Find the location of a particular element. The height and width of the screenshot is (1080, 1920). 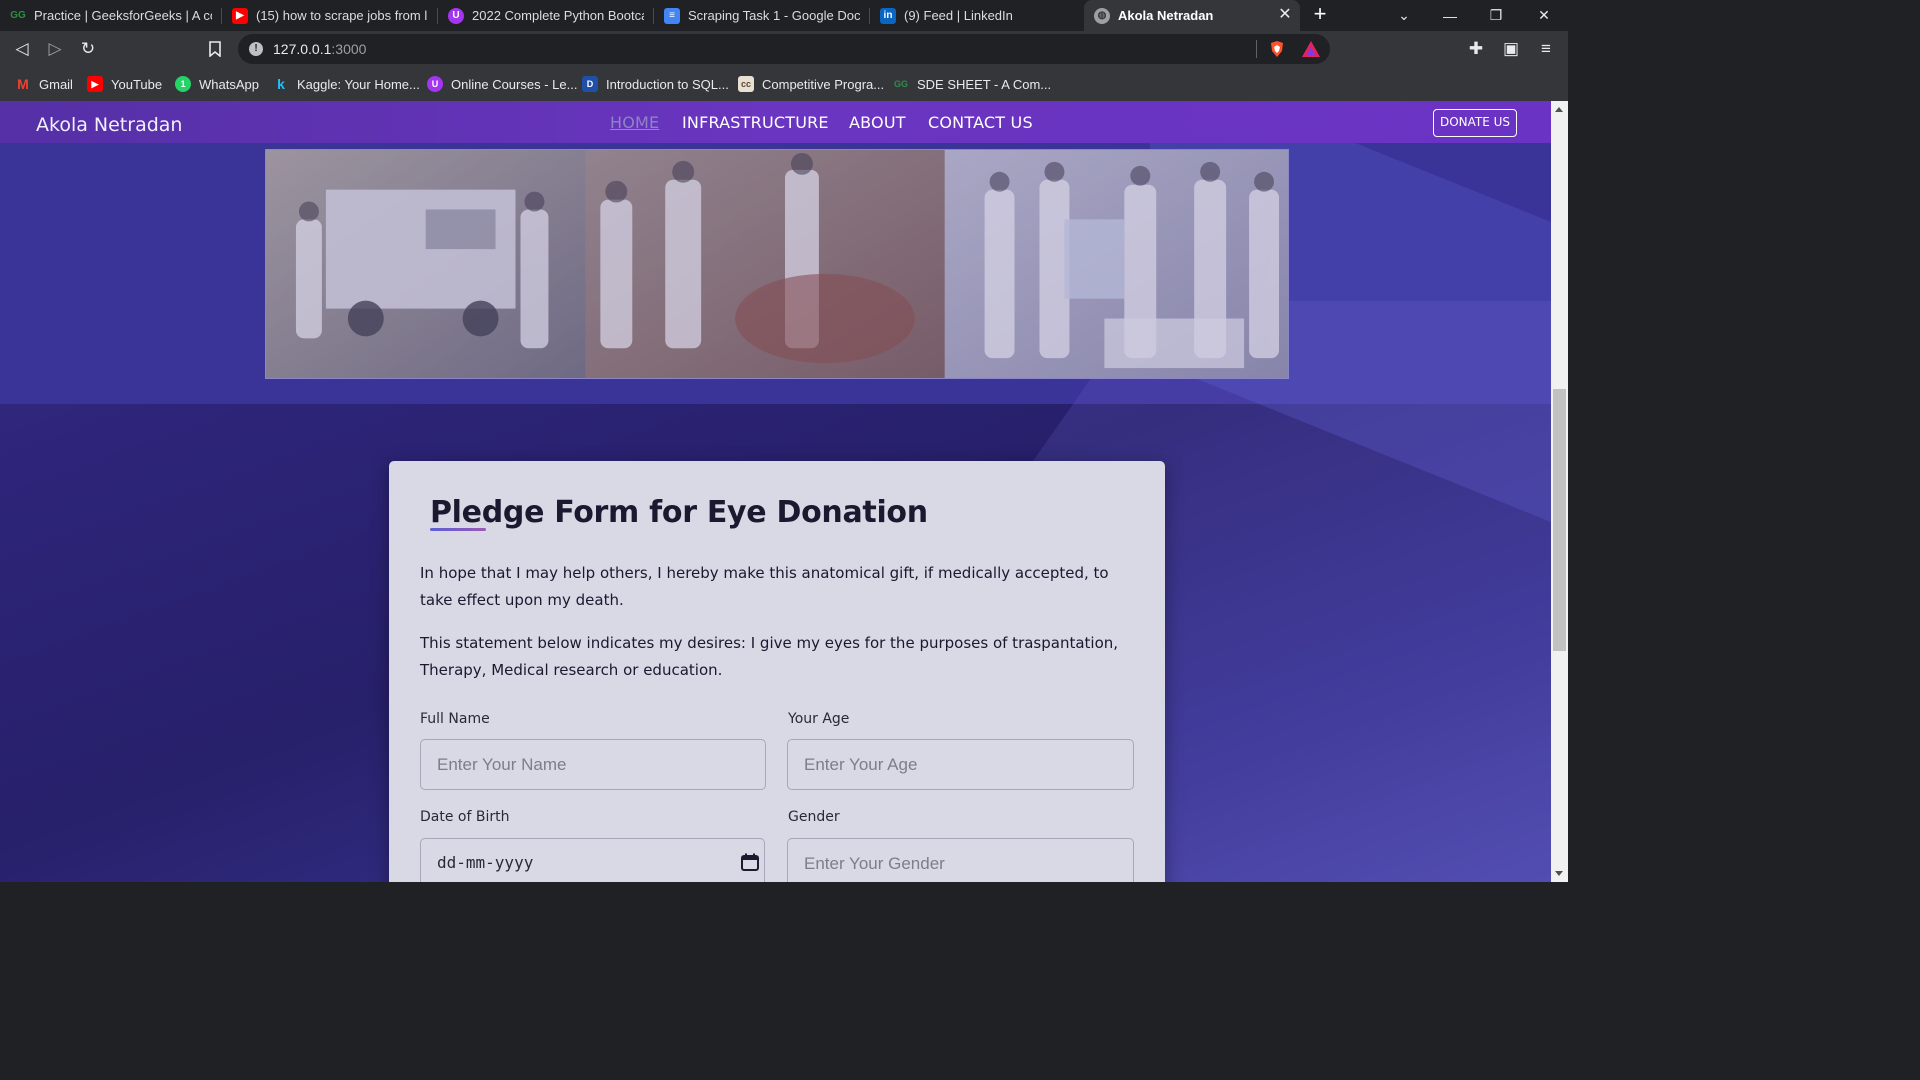

close-tab-icon: ✕ is located at coordinates (1285, 15).